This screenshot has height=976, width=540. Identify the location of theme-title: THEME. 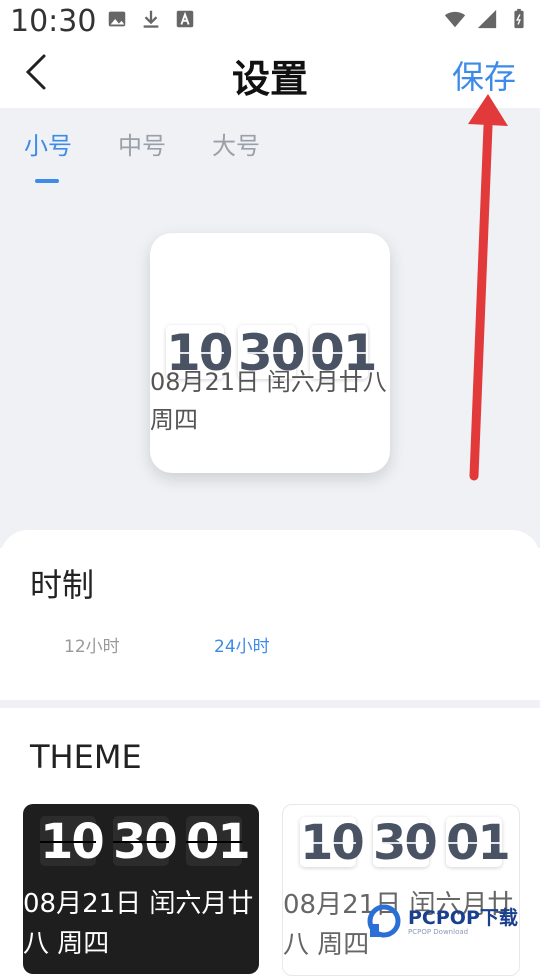
(86, 757).